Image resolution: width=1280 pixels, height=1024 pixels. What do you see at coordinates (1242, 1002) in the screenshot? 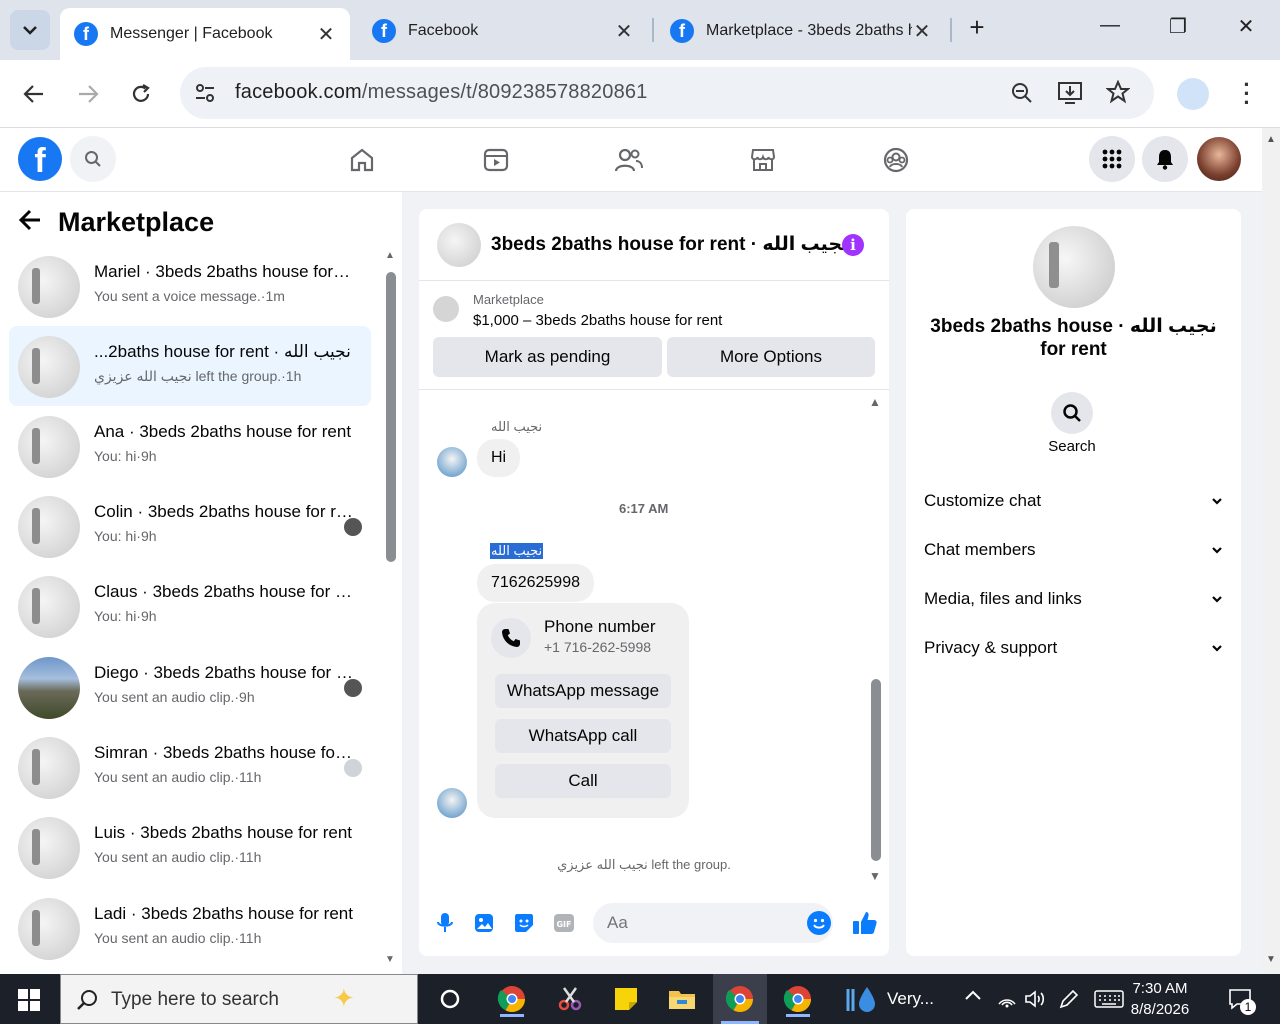
I see `notification-center-icon: 1` at bounding box center [1242, 1002].